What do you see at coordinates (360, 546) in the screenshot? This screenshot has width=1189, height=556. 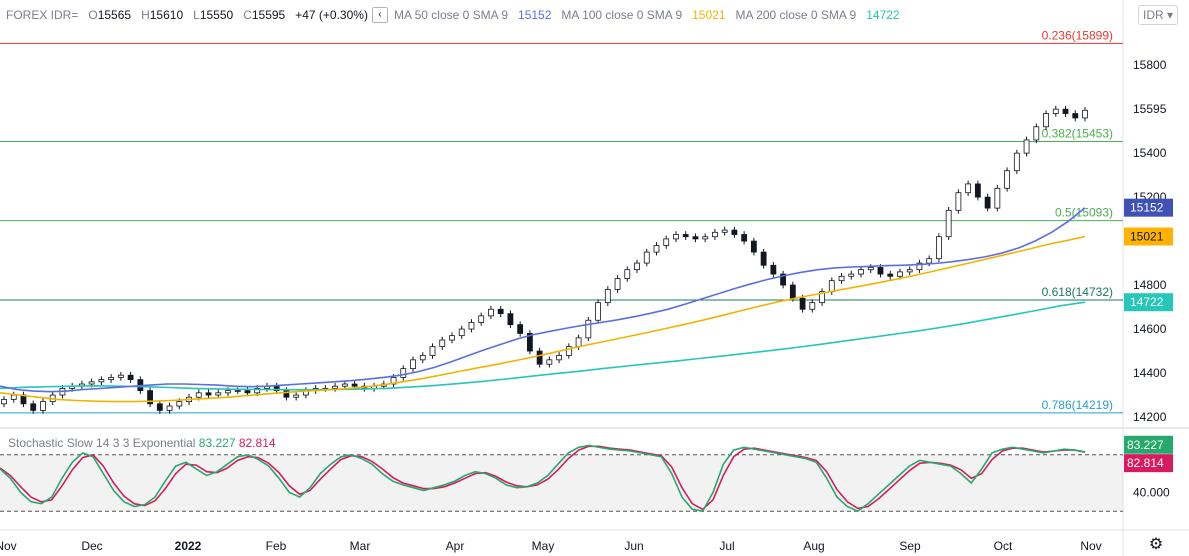 I see `time-tick-label: Mar` at bounding box center [360, 546].